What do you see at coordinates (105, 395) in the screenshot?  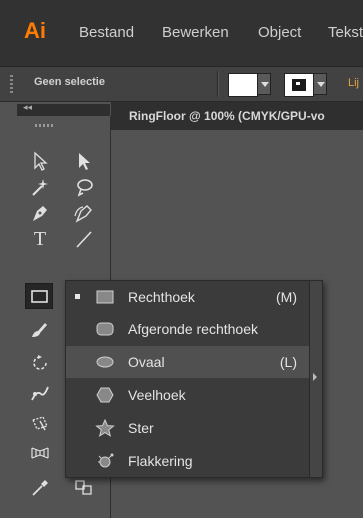 I see `polygon-icon` at bounding box center [105, 395].